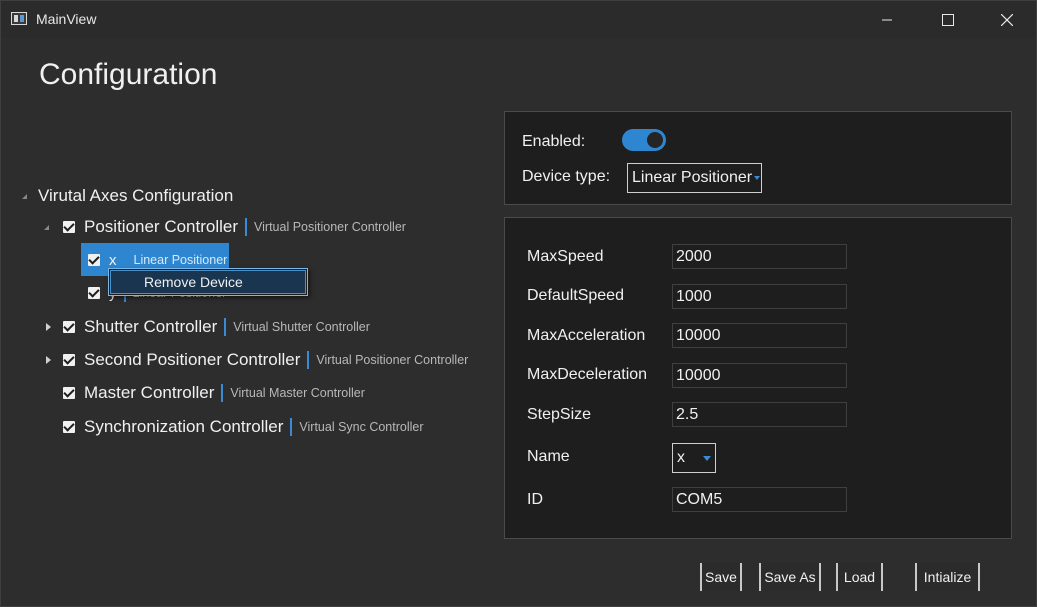  What do you see at coordinates (66, 19) in the screenshot?
I see `window-title: MainView` at bounding box center [66, 19].